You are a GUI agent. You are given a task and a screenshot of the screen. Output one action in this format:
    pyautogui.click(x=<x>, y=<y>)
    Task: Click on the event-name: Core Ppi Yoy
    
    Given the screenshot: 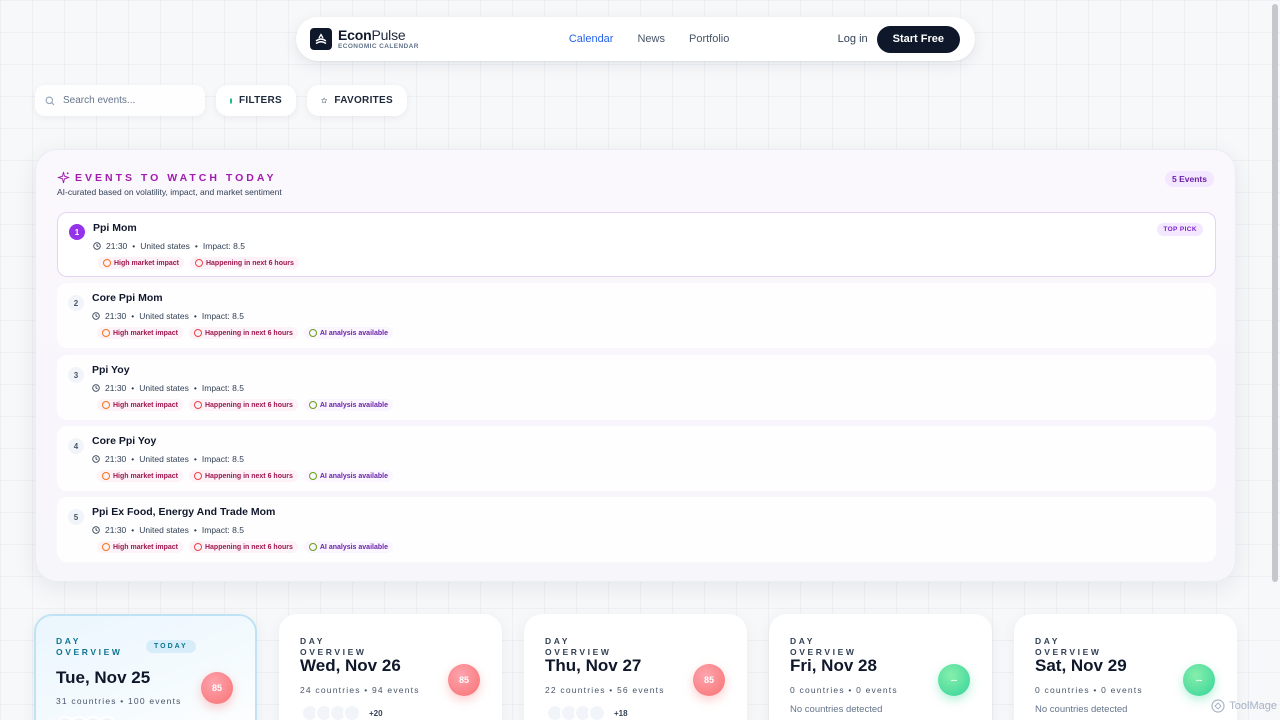 What is the action you would take?
    pyautogui.click(x=124, y=441)
    